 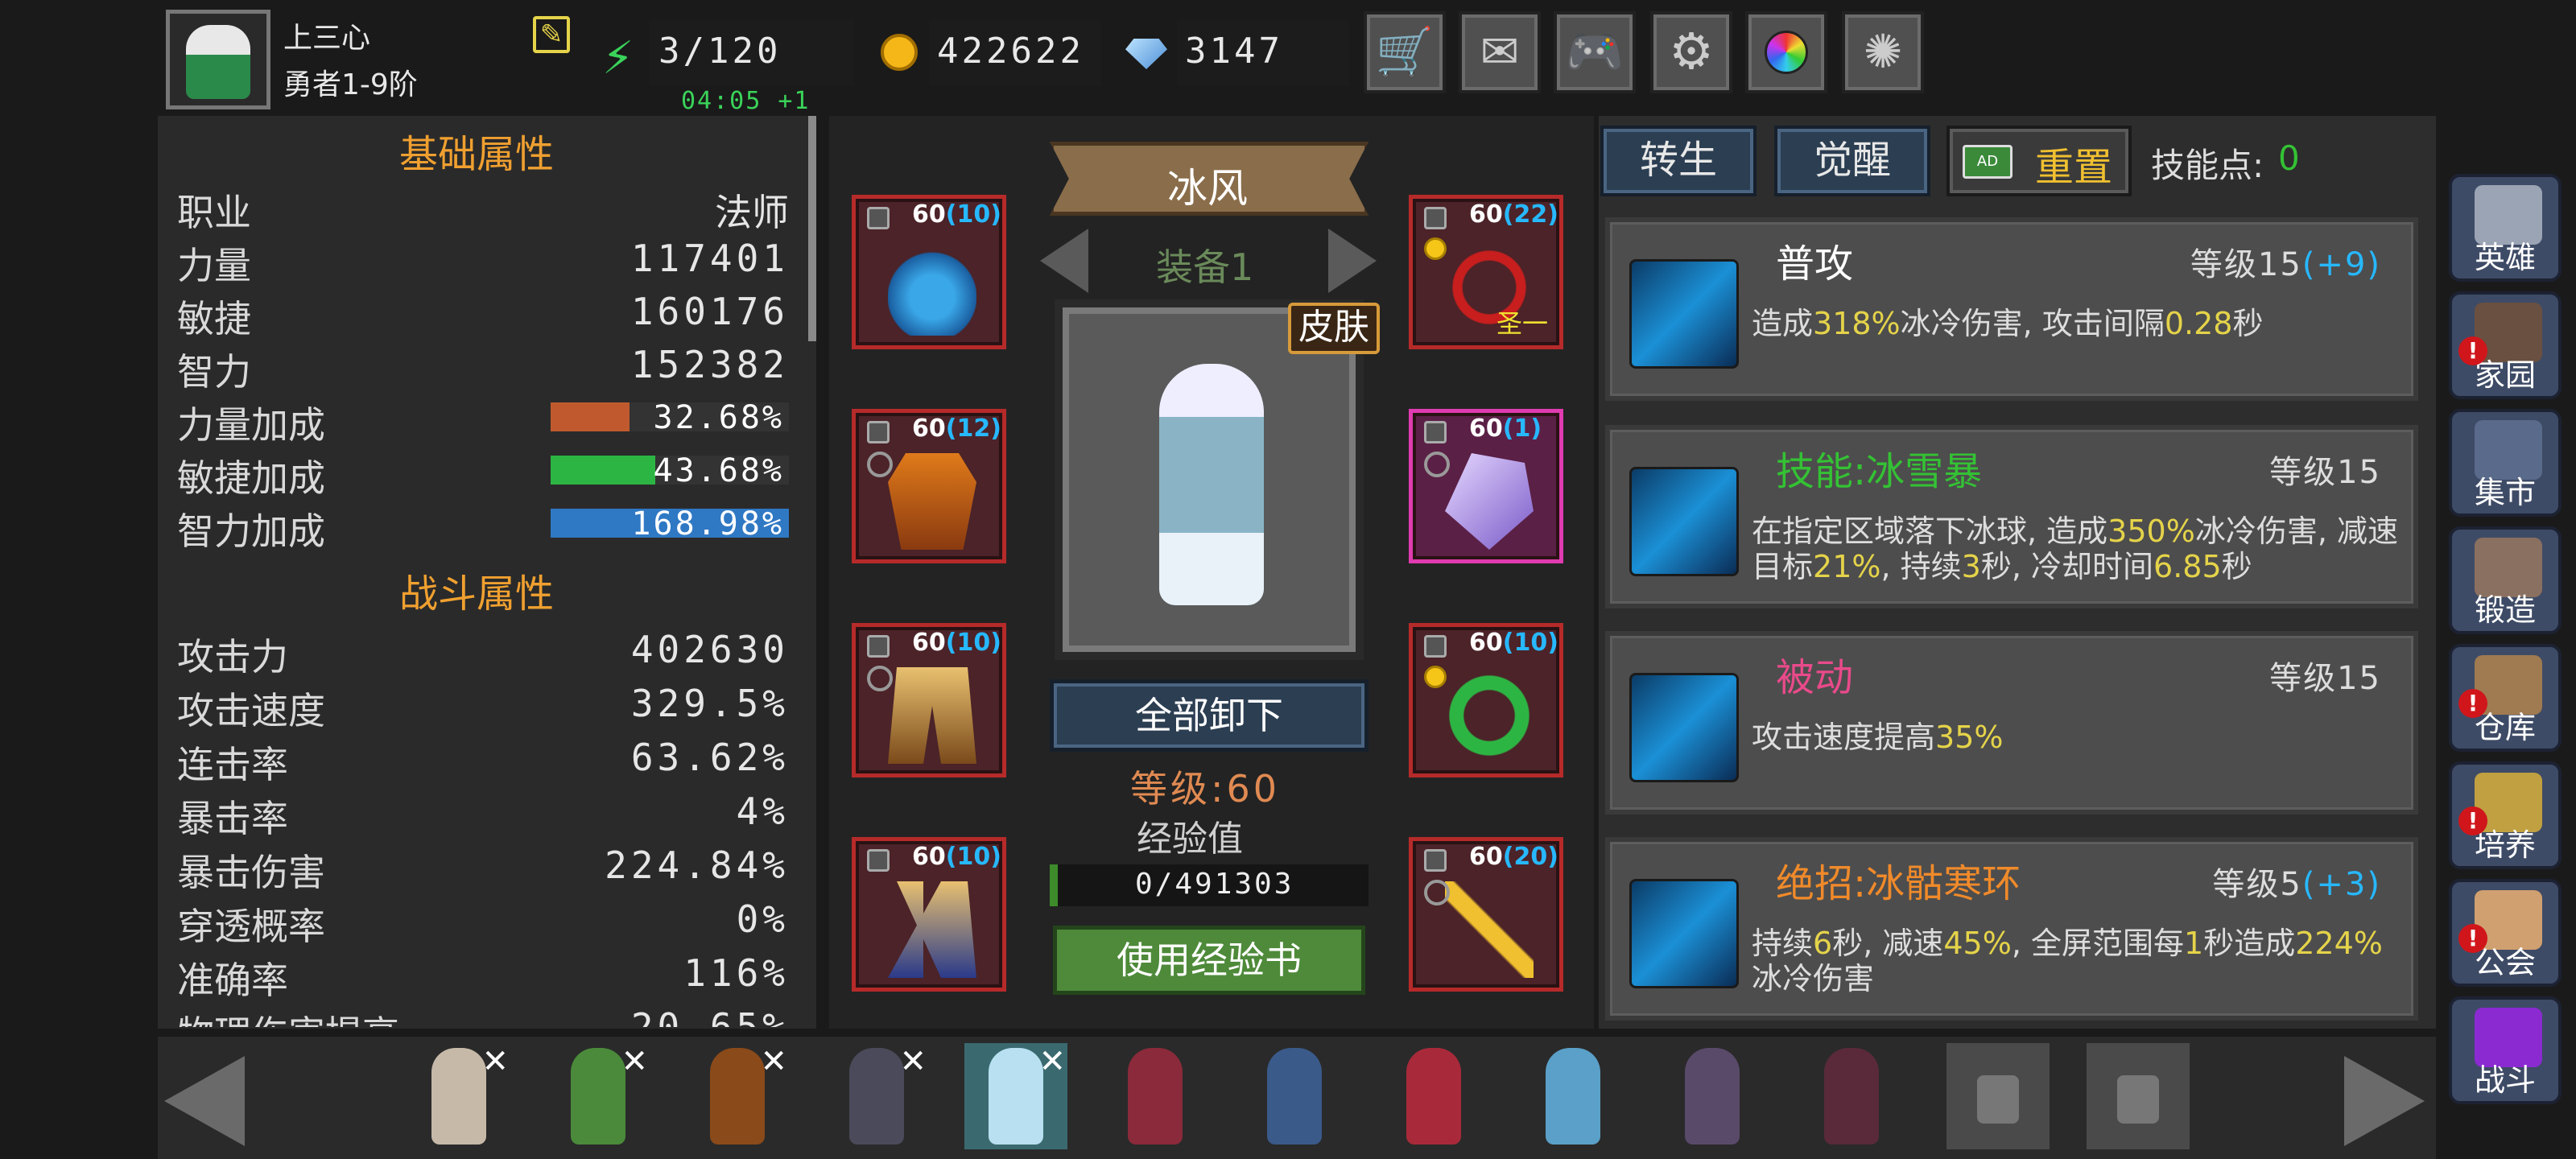 I want to click on side-menu-anvil: 锻造, so click(x=2505, y=580).